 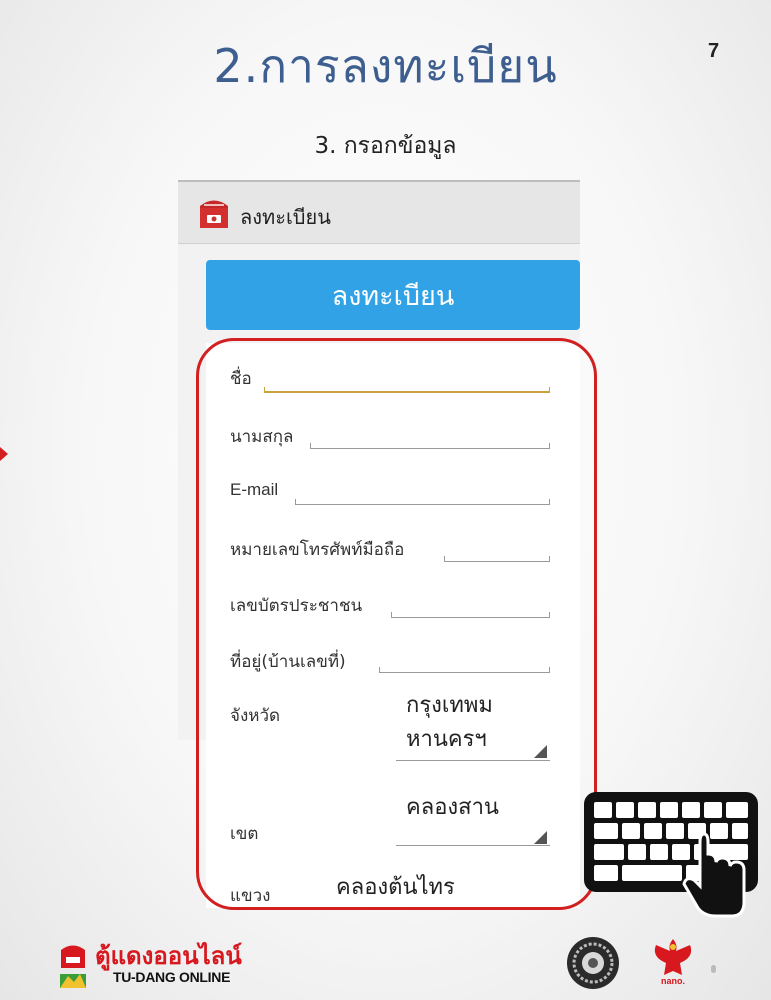 I want to click on page-number: 7, so click(x=714, y=51).